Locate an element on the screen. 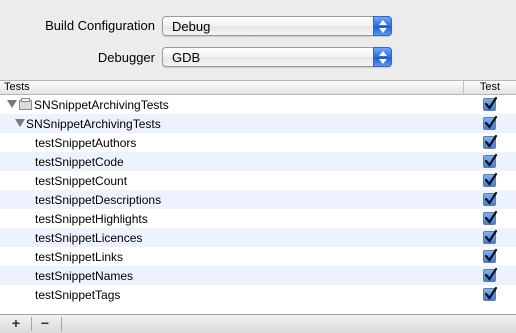 This screenshot has height=333, width=516. debugger-value: GDB is located at coordinates (186, 57).